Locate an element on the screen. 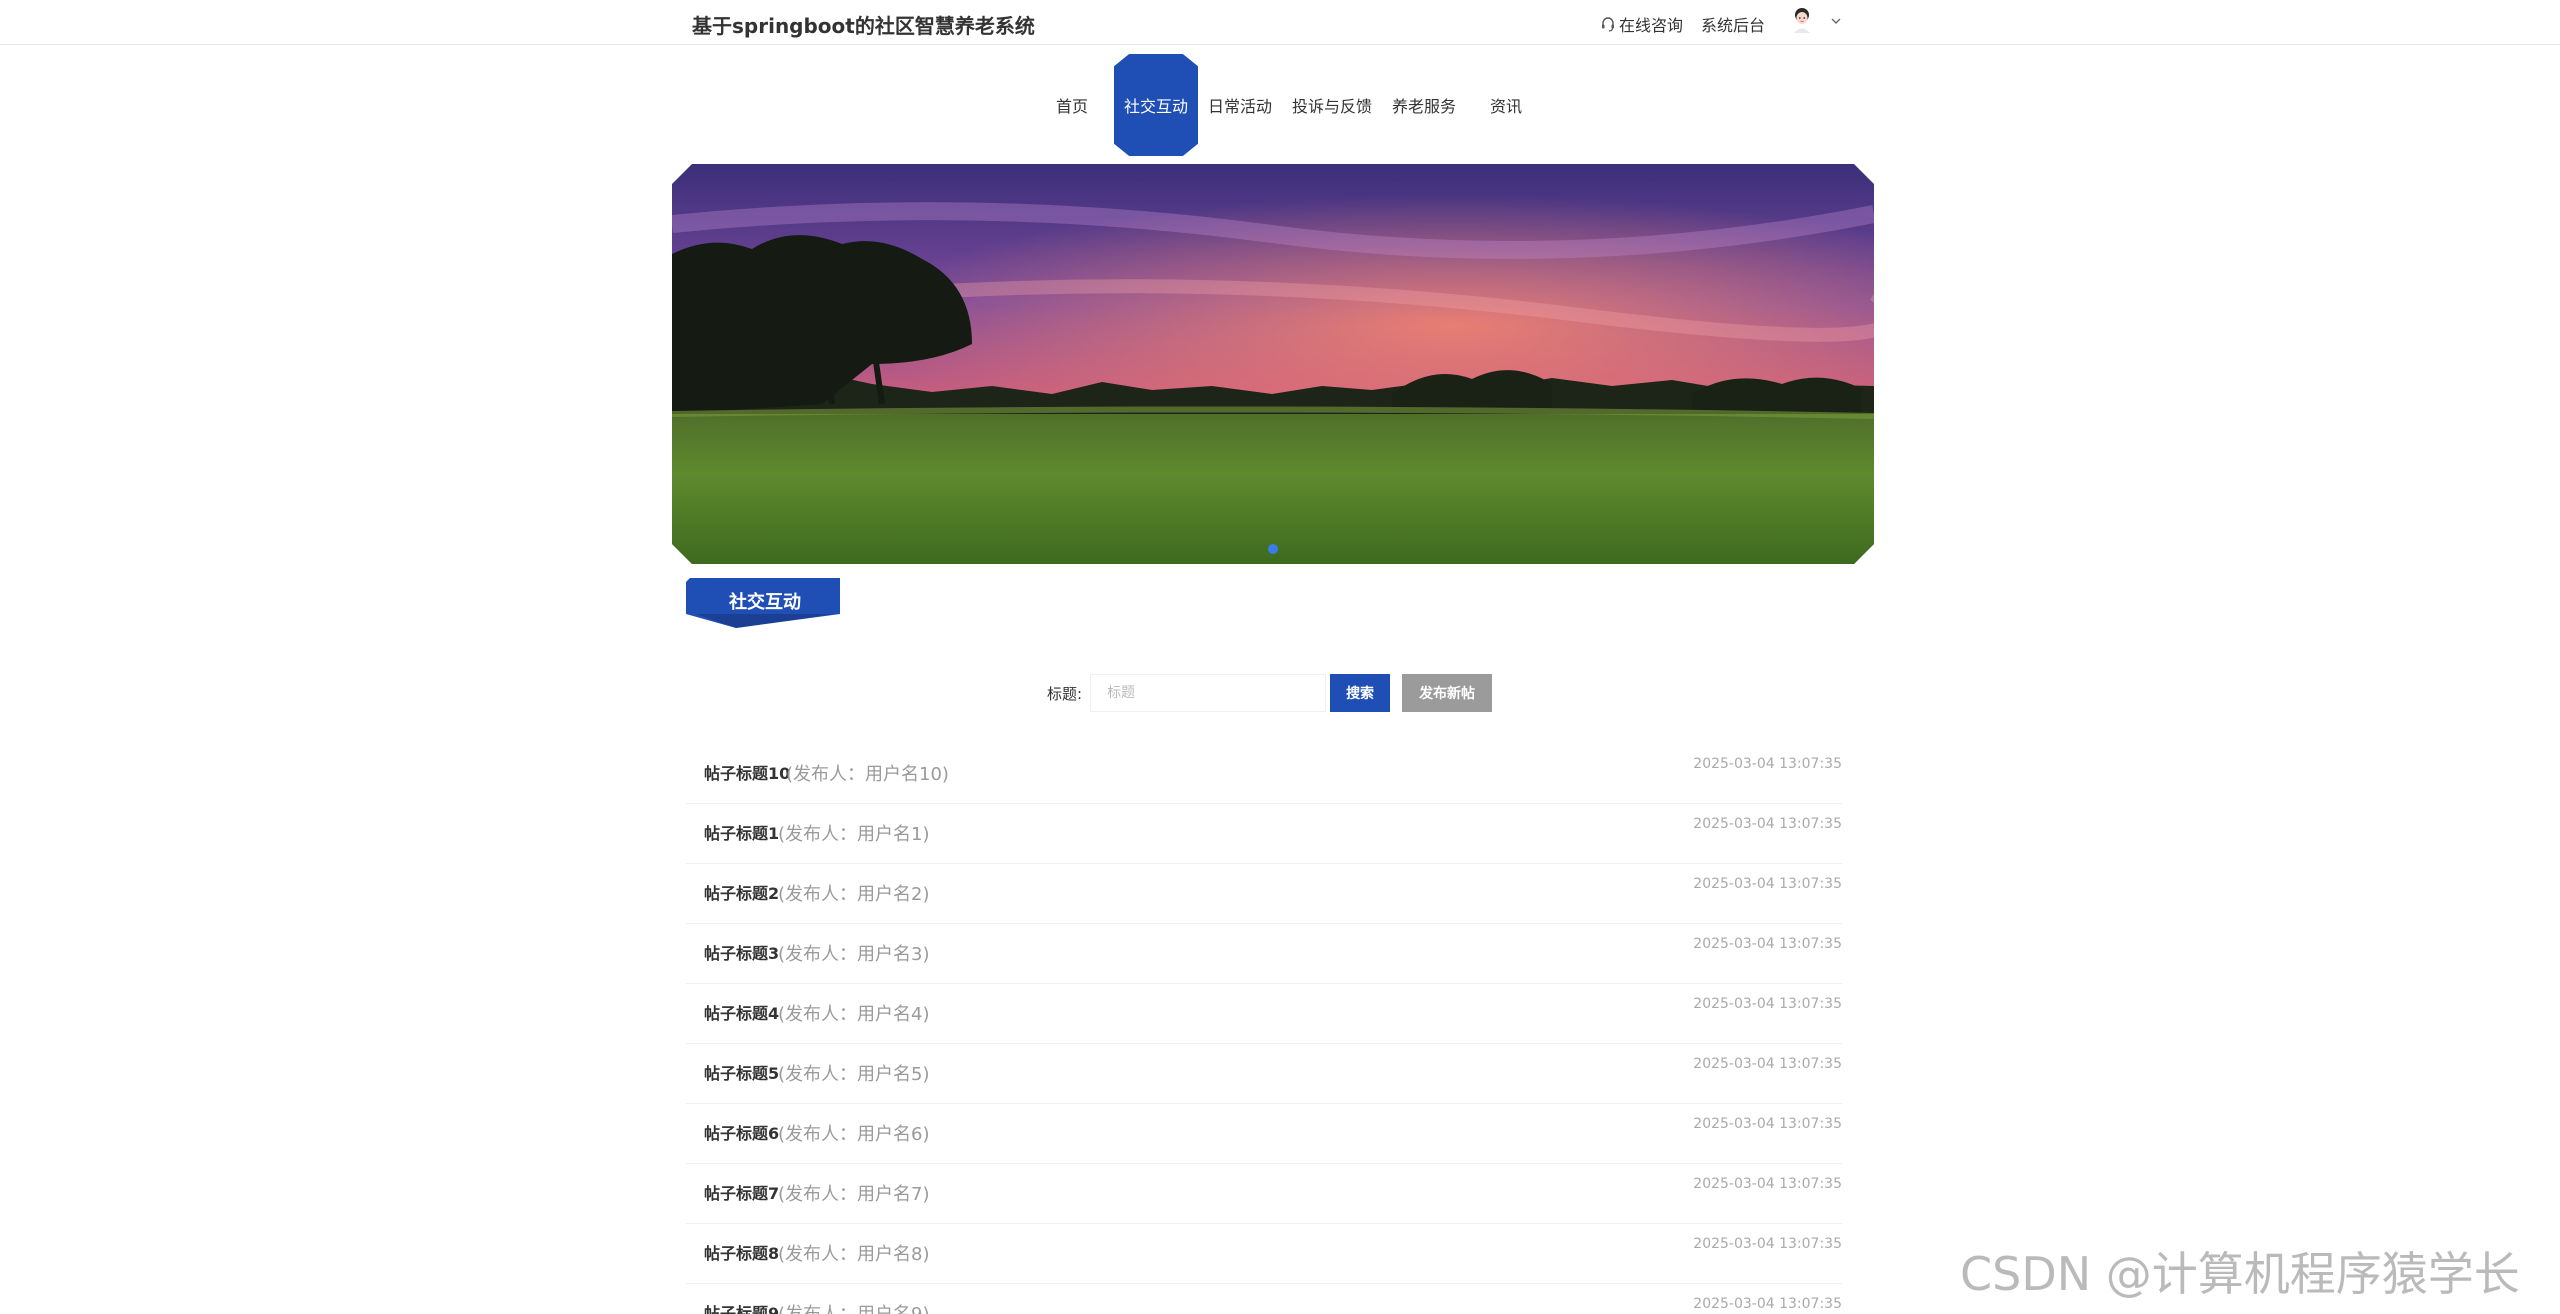 This screenshot has height=1314, width=2560. online-consult-link: 在线咨询 is located at coordinates (1641, 24).